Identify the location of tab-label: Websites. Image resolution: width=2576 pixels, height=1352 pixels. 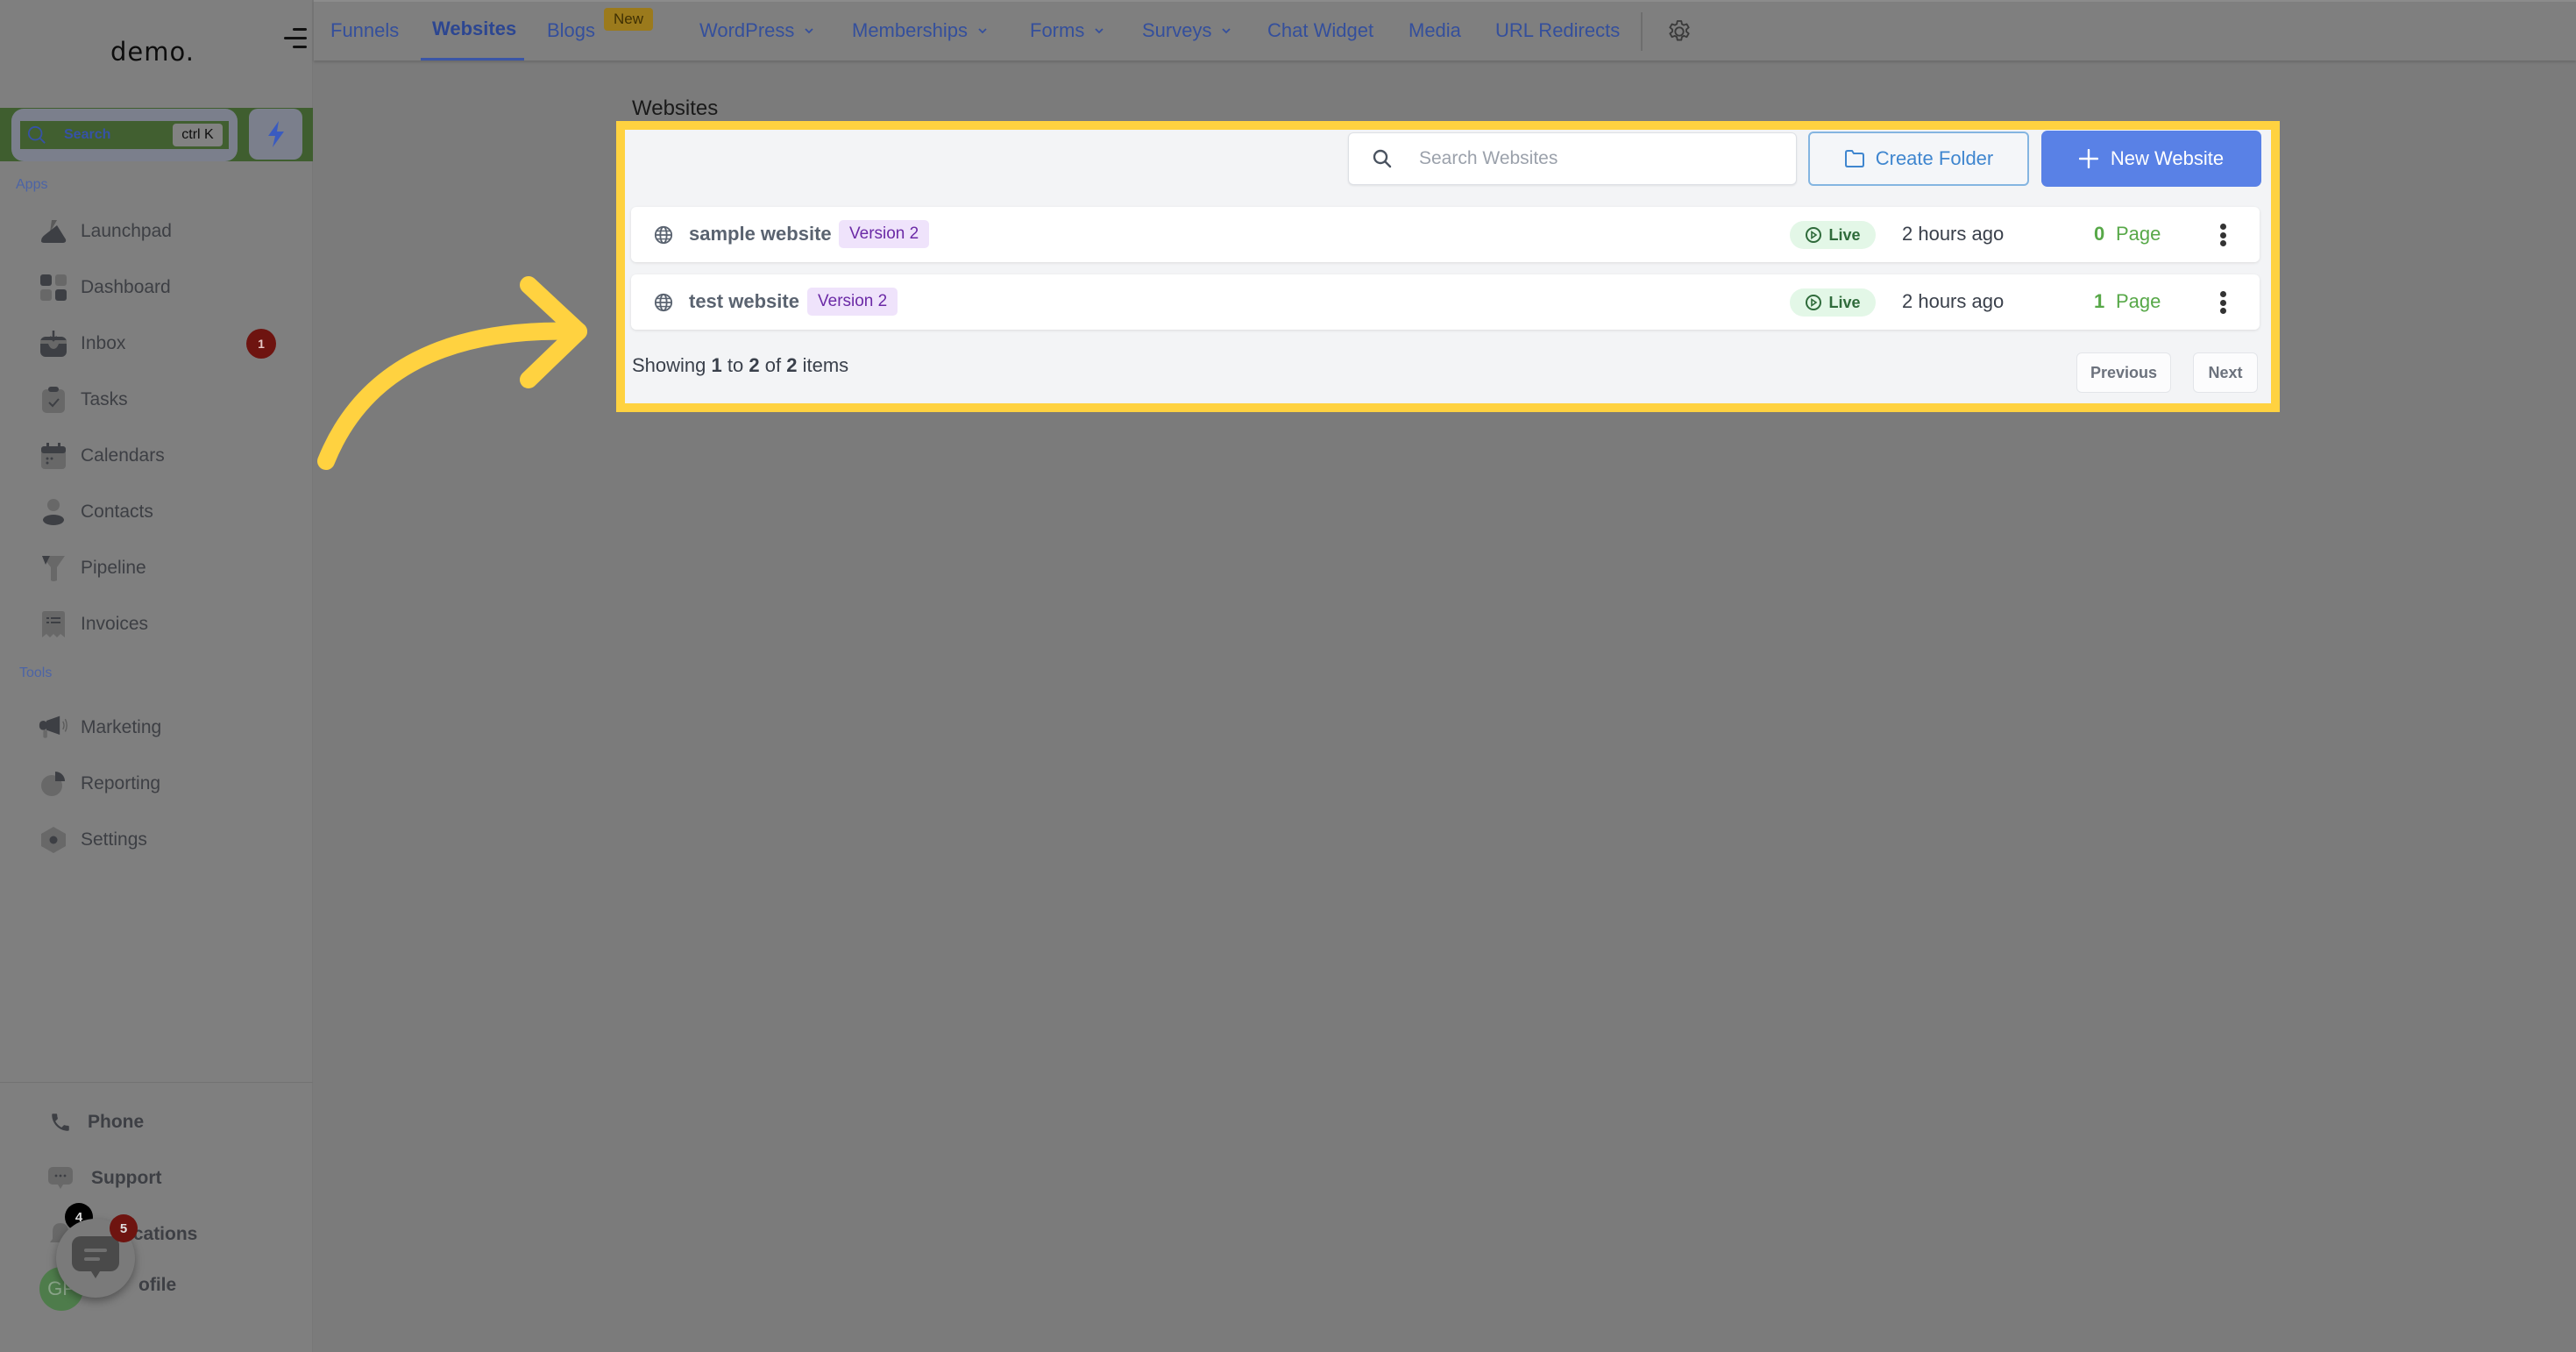
(475, 28).